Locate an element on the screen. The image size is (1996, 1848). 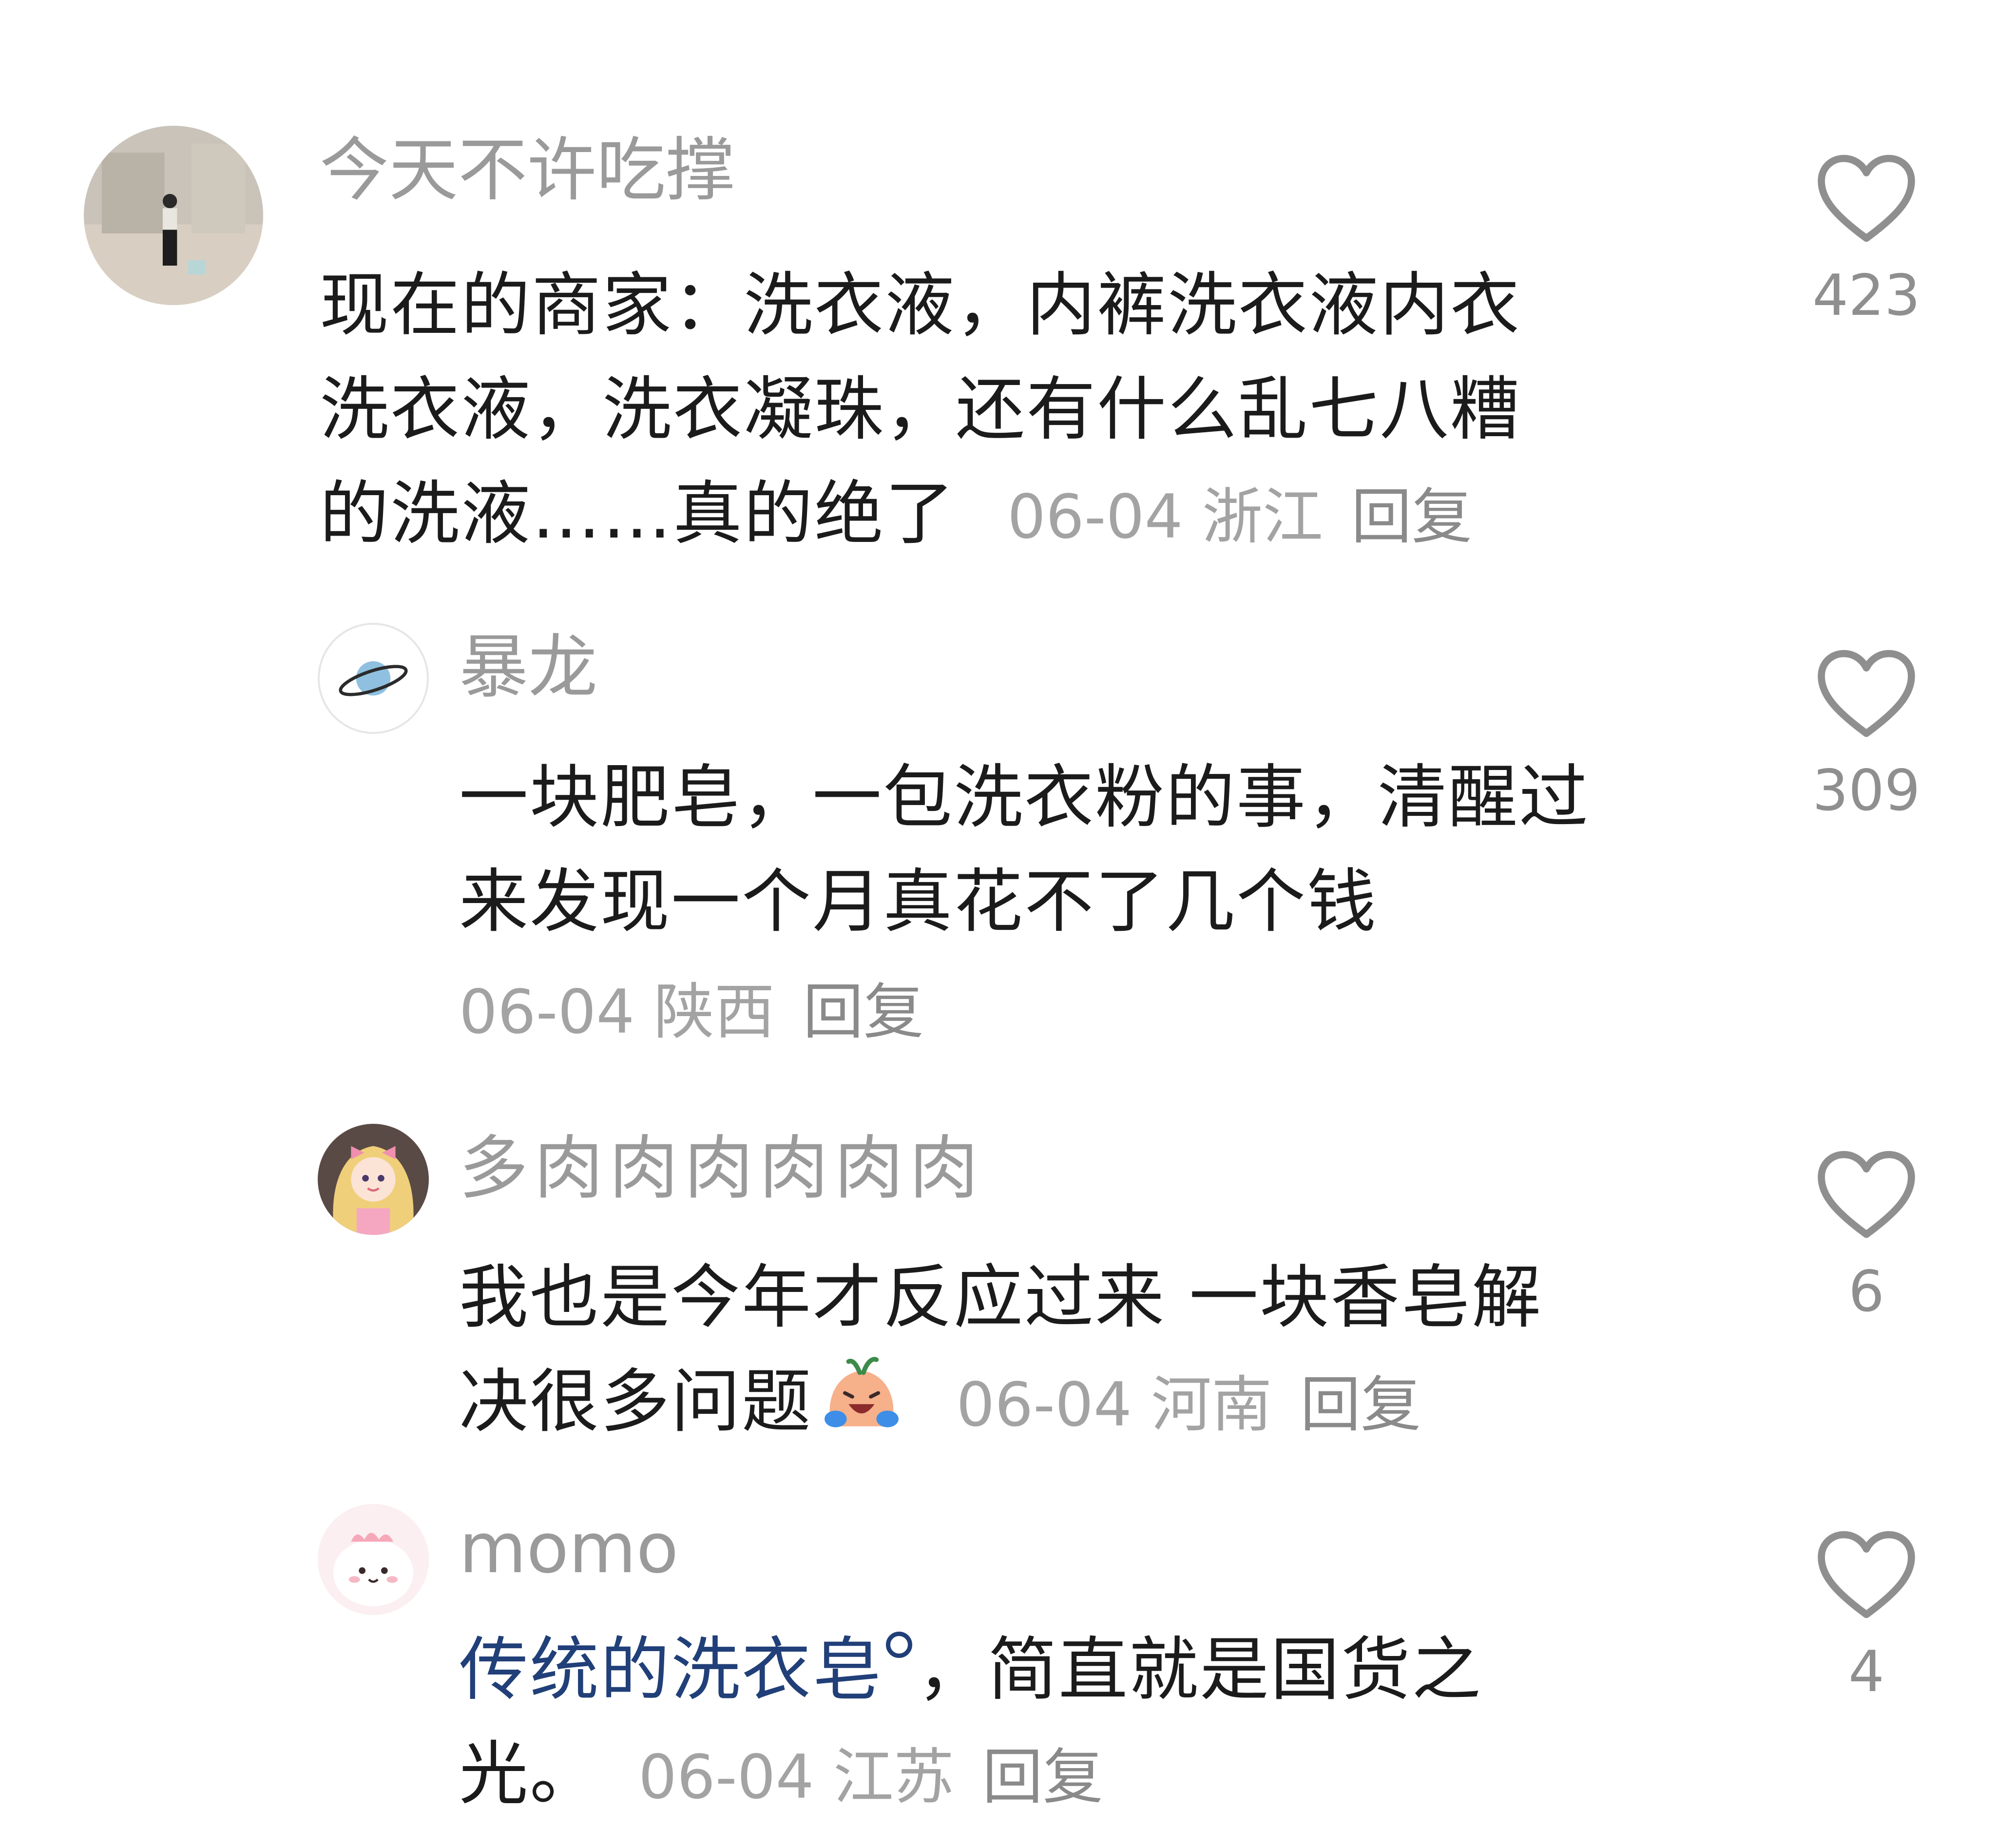
like-count: 4 is located at coordinates (1866, 1672).